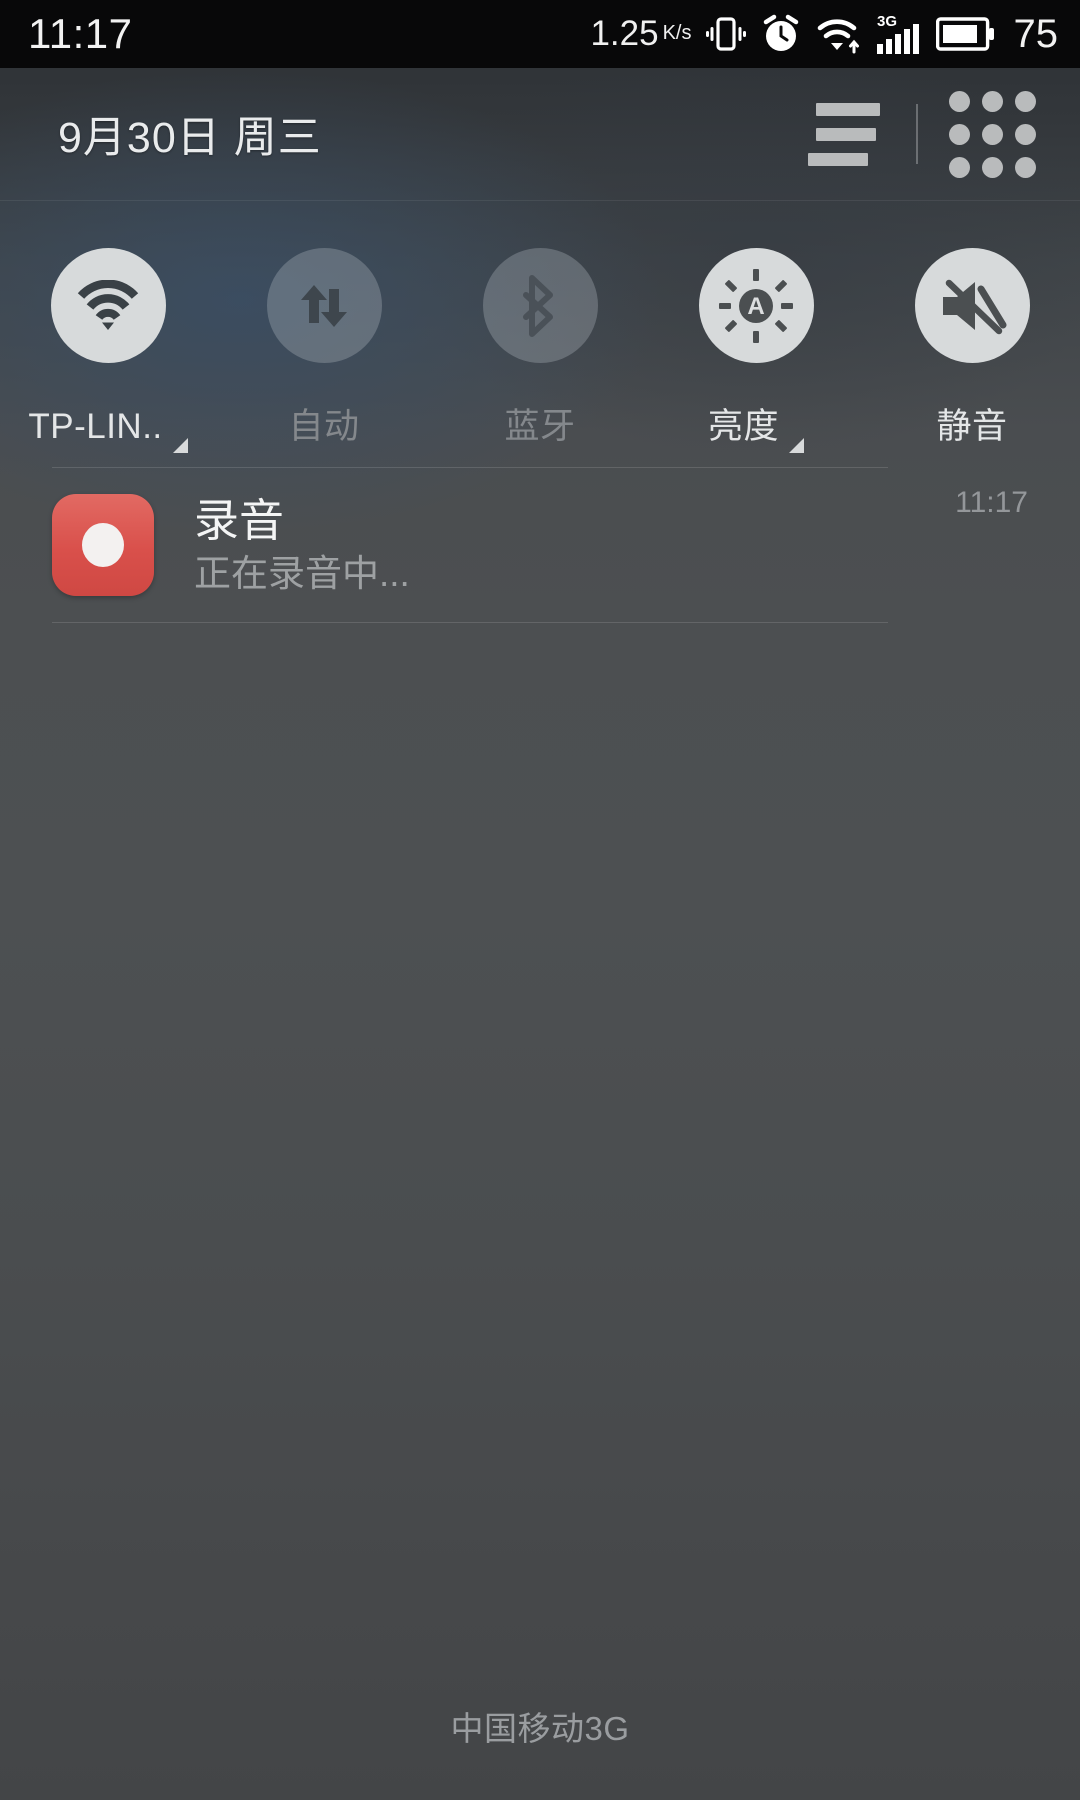 The width and height of the screenshot is (1080, 1800). What do you see at coordinates (781, 34) in the screenshot?
I see `alarm-icon` at bounding box center [781, 34].